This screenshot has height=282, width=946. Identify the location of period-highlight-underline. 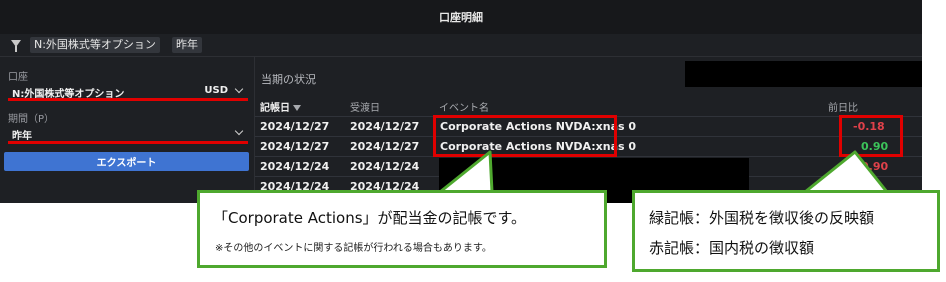
(128, 142).